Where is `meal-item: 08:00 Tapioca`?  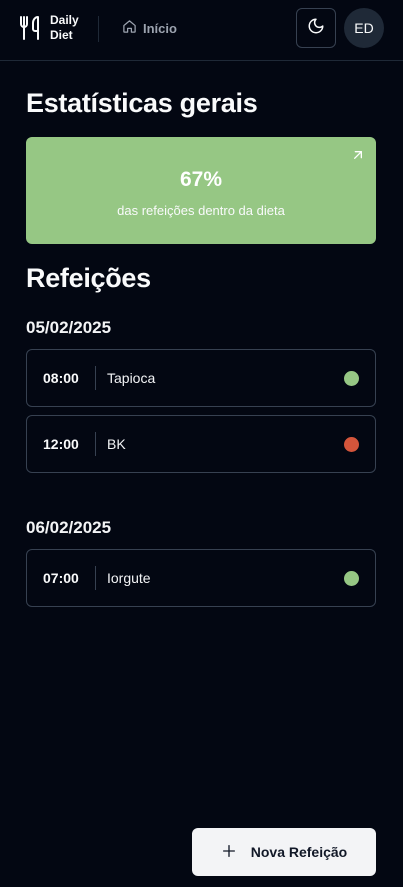 meal-item: 08:00 Tapioca is located at coordinates (201, 378).